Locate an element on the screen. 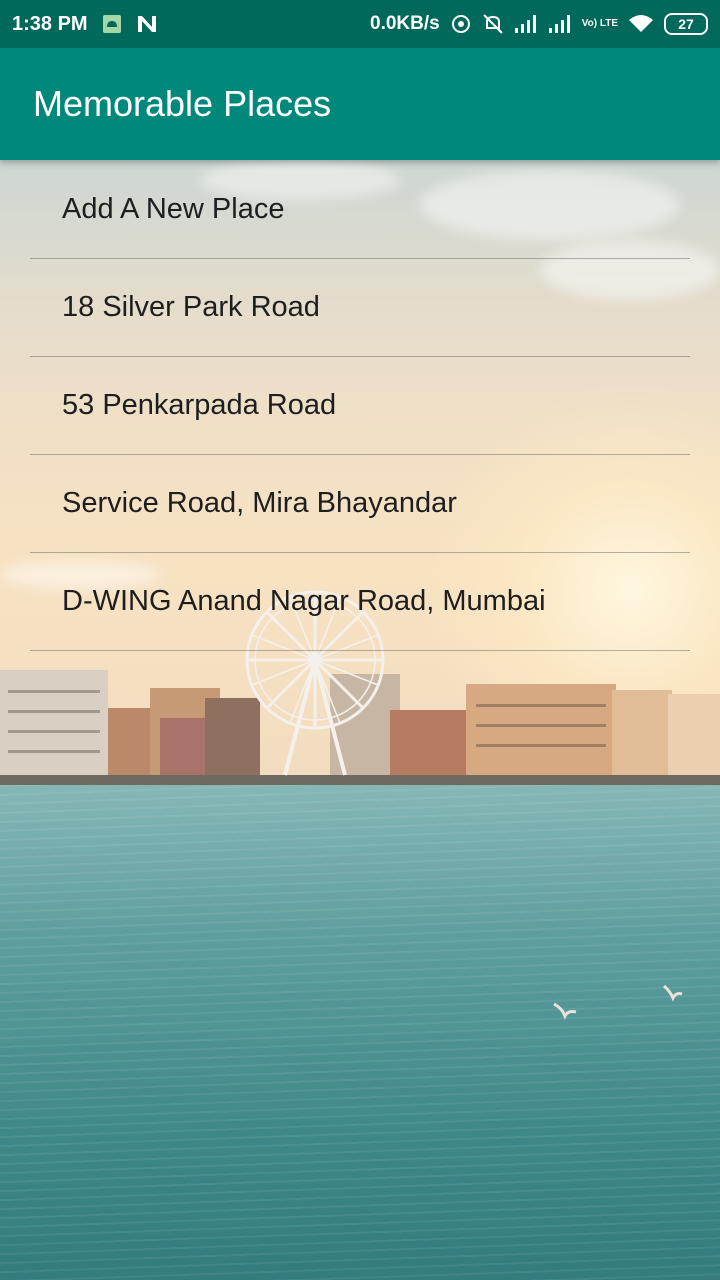 The height and width of the screenshot is (1280, 720). battery-level: 27 is located at coordinates (686, 24).